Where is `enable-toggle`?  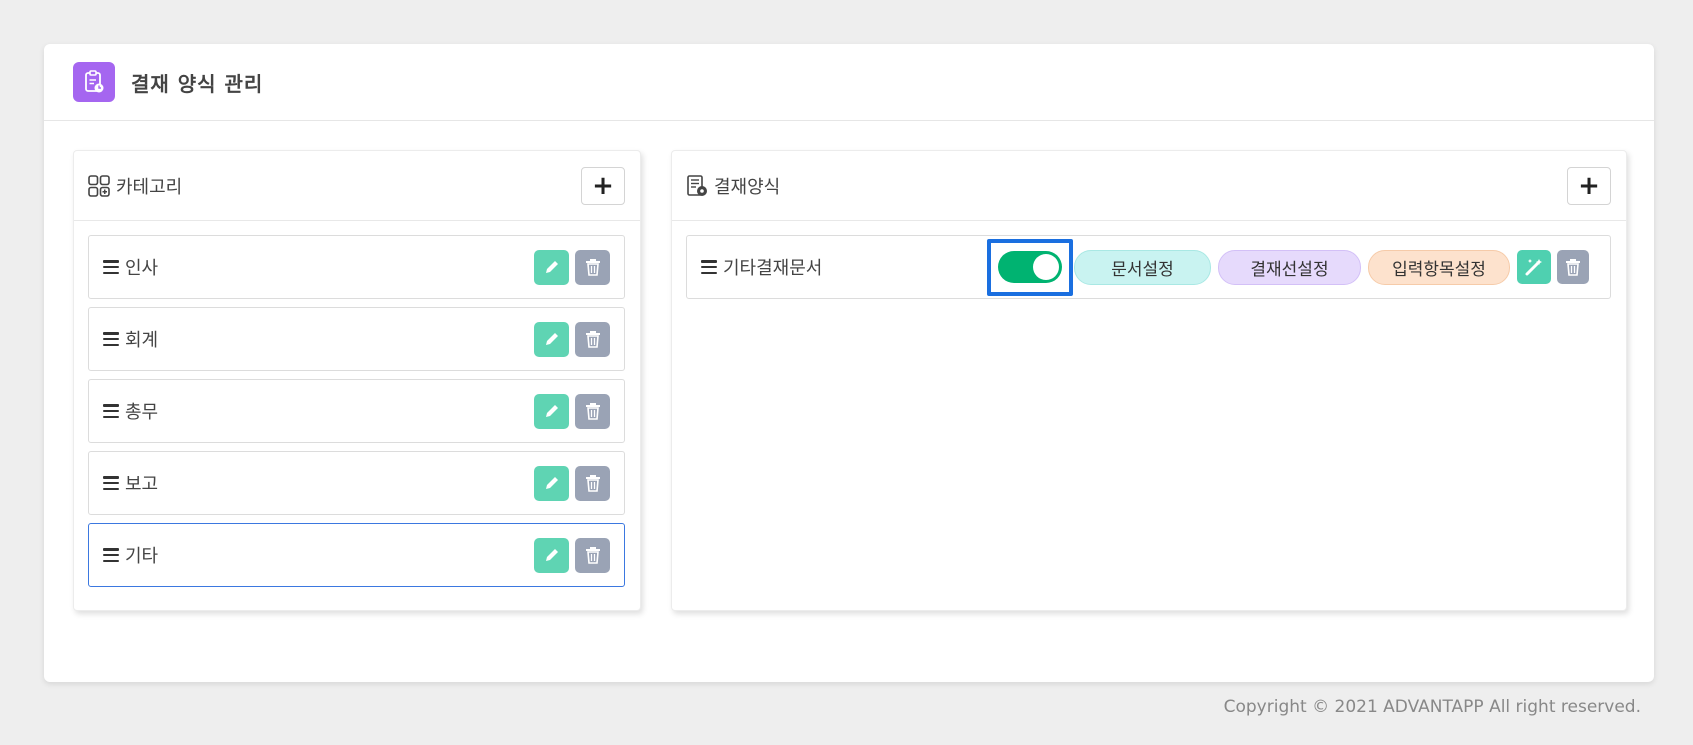
enable-toggle is located at coordinates (1030, 267).